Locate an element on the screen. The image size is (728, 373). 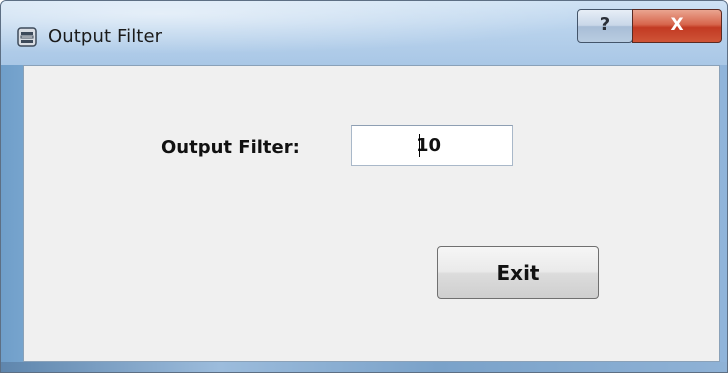
window-bottom-border is located at coordinates (364, 367).